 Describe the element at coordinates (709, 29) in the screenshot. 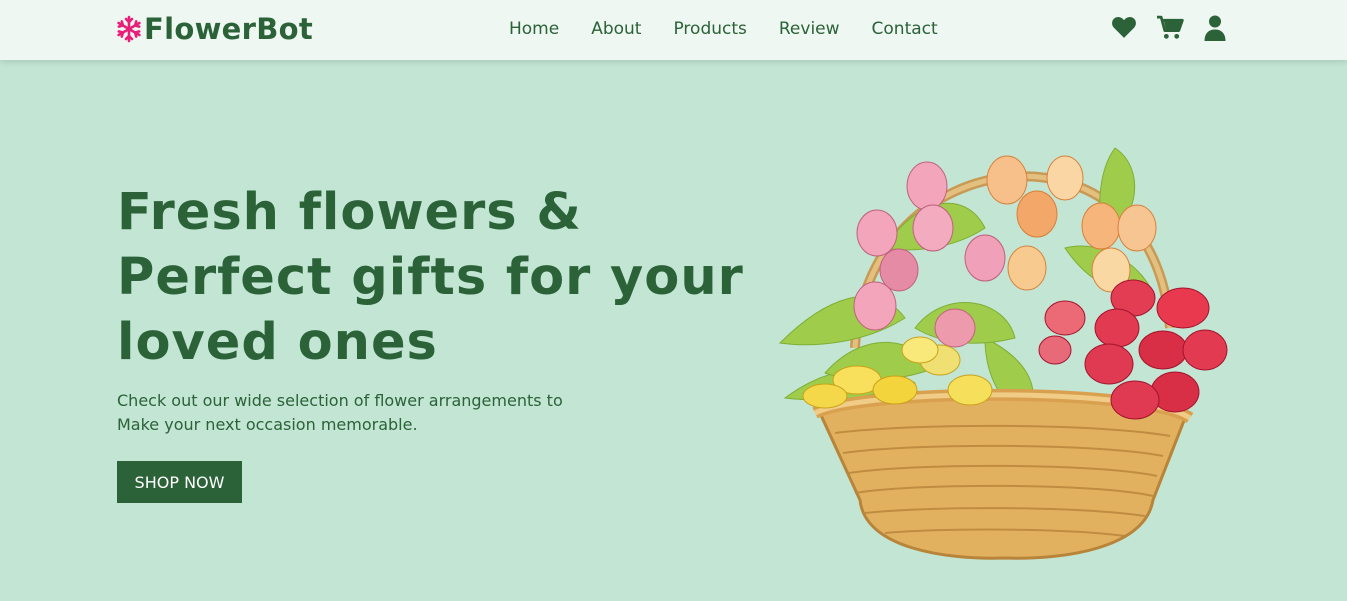

I see `nav-products: Products` at that location.